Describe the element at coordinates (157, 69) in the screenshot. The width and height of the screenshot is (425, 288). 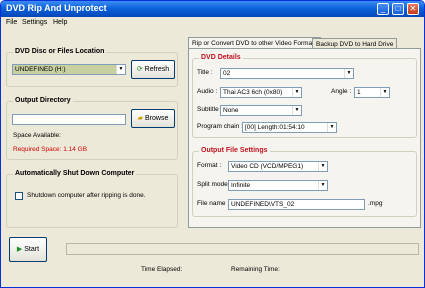
I see `refresh-label: Refresh` at that location.